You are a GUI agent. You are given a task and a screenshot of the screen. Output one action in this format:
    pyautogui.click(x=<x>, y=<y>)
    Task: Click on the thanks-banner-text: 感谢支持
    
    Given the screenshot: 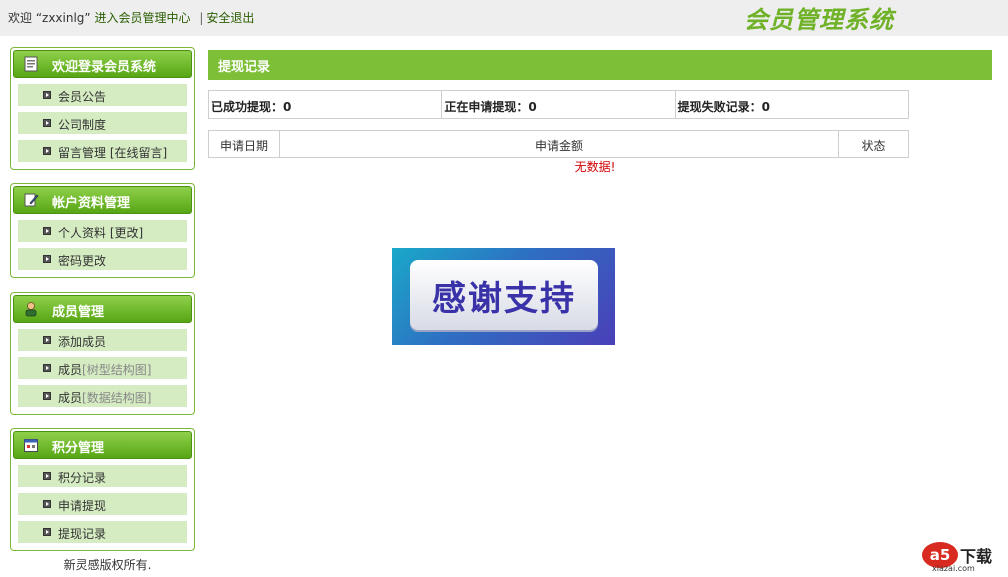 What is the action you would take?
    pyautogui.click(x=504, y=298)
    